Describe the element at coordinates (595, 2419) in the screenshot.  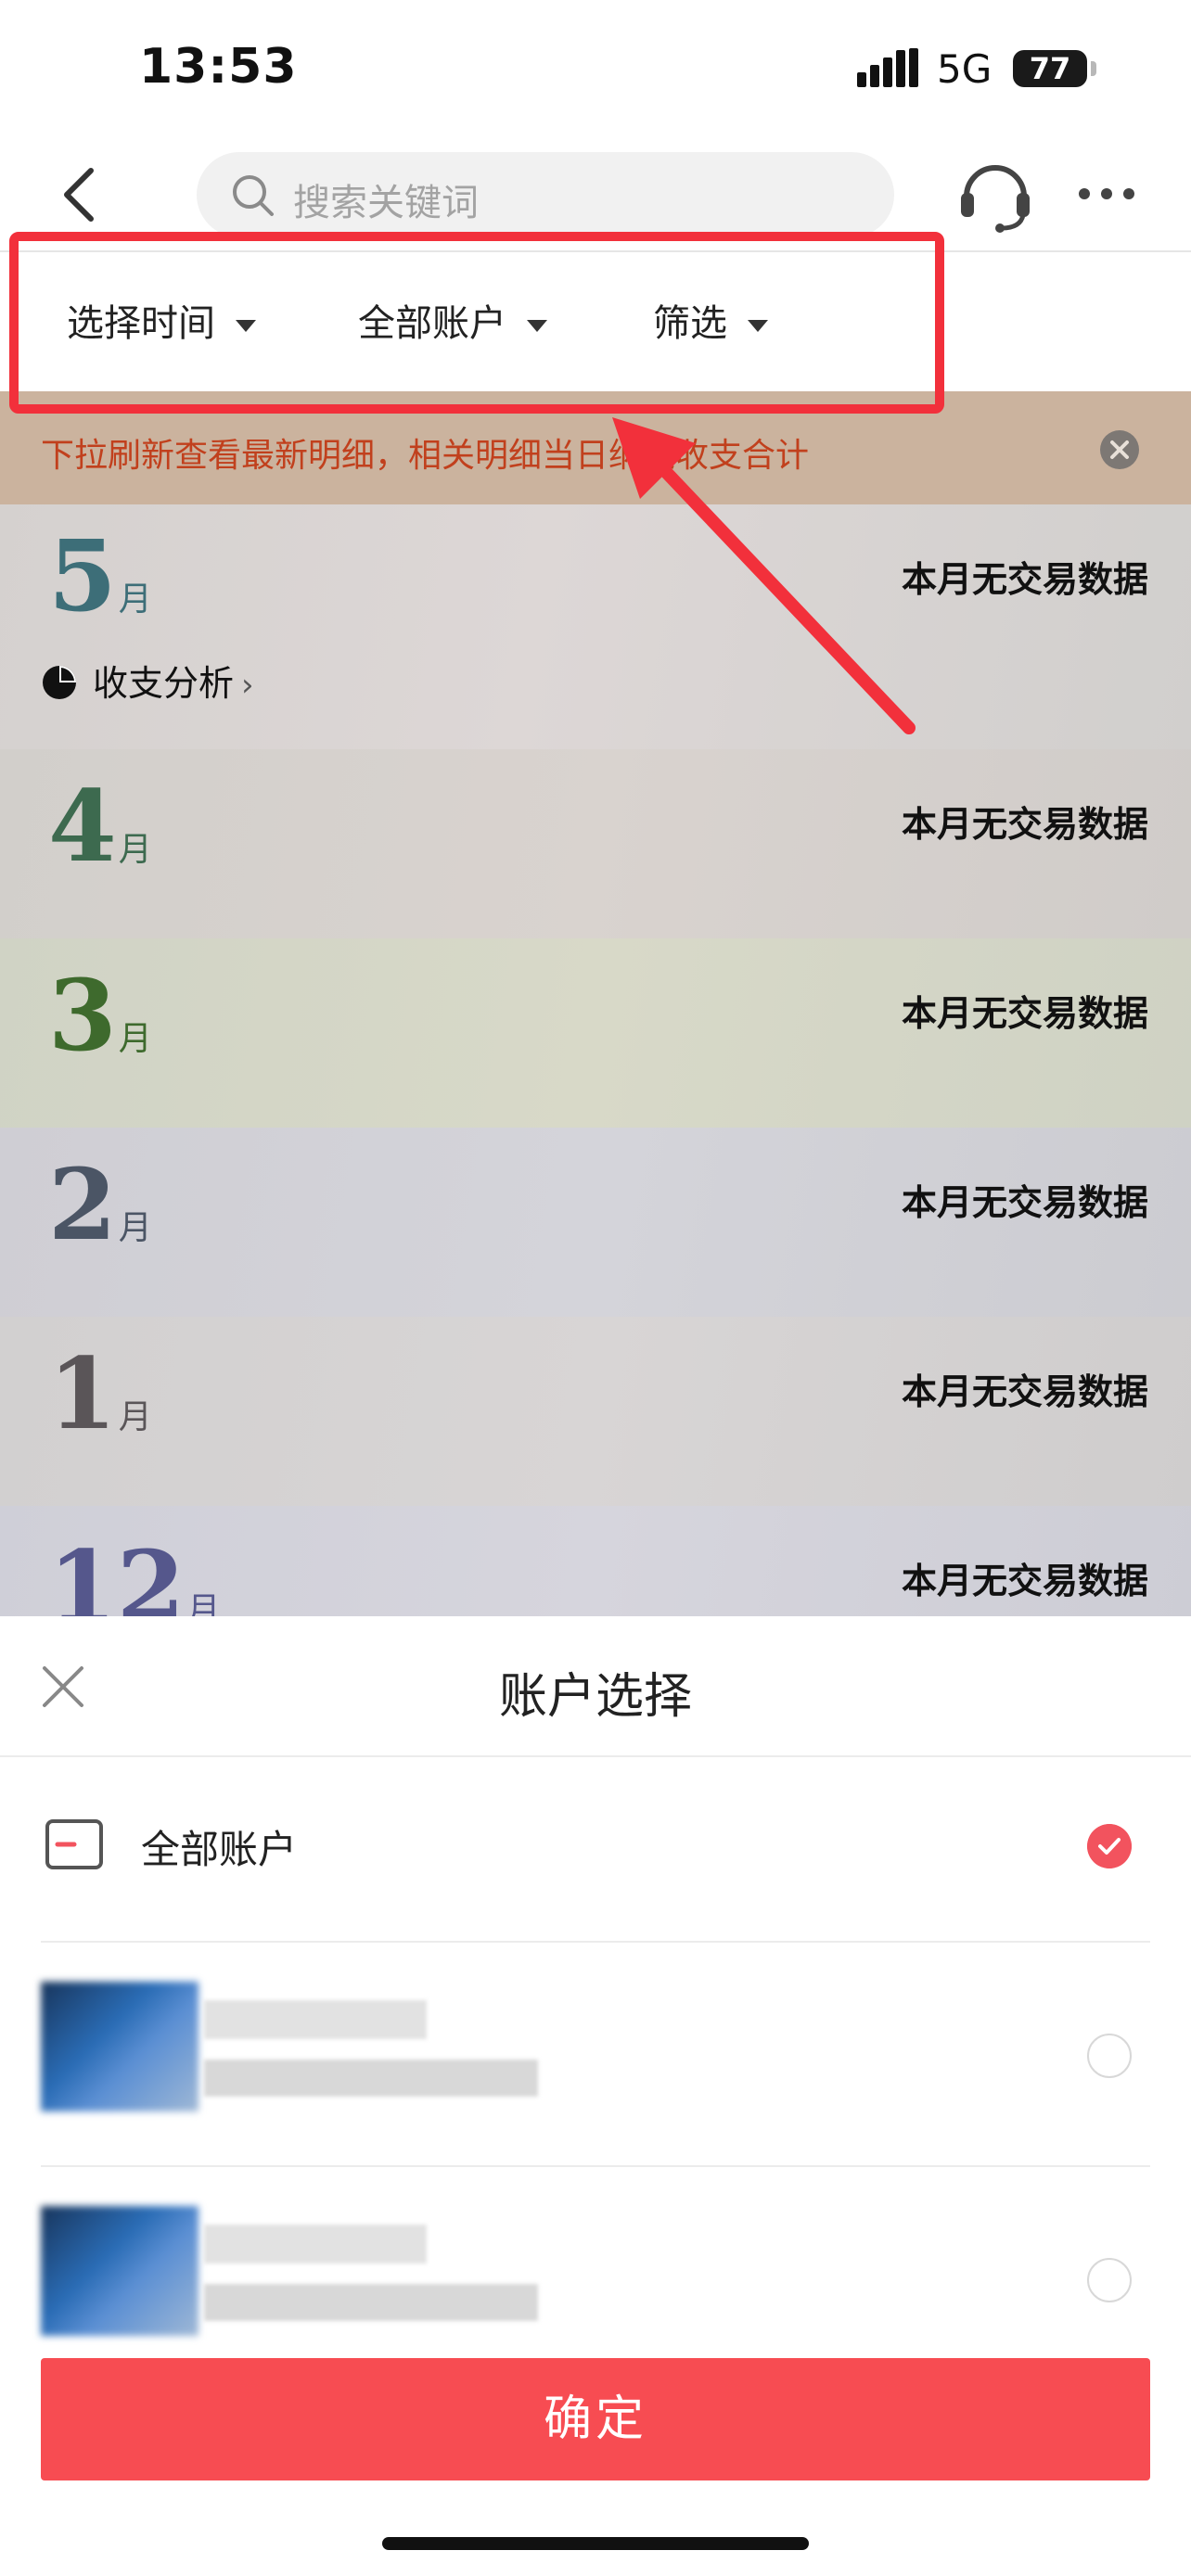
I see `confirm-button: 确定` at that location.